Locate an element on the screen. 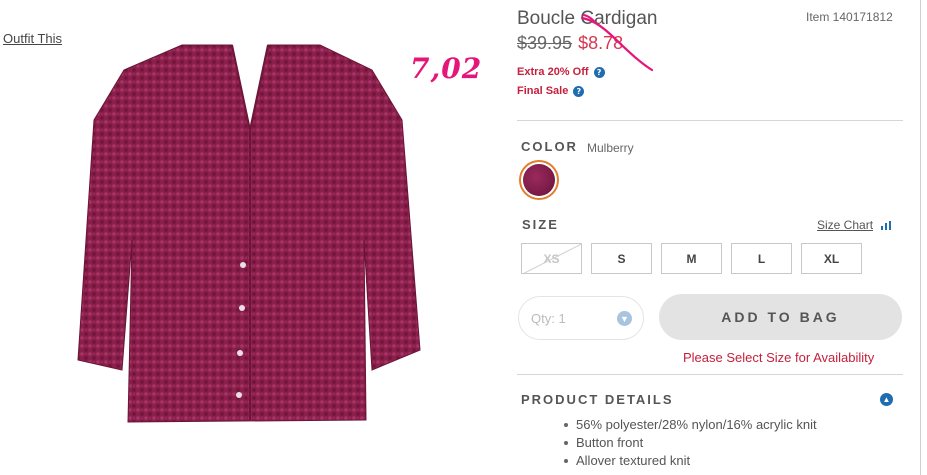 The height and width of the screenshot is (475, 927). list-item: Button front is located at coordinates (690, 443).